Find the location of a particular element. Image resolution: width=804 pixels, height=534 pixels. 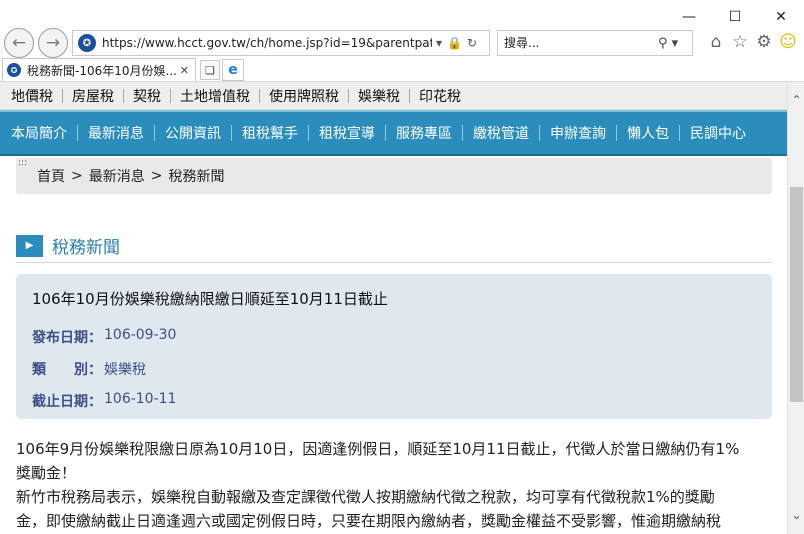

tax-nav-item-license: 使用牌照稅 is located at coordinates (304, 96).